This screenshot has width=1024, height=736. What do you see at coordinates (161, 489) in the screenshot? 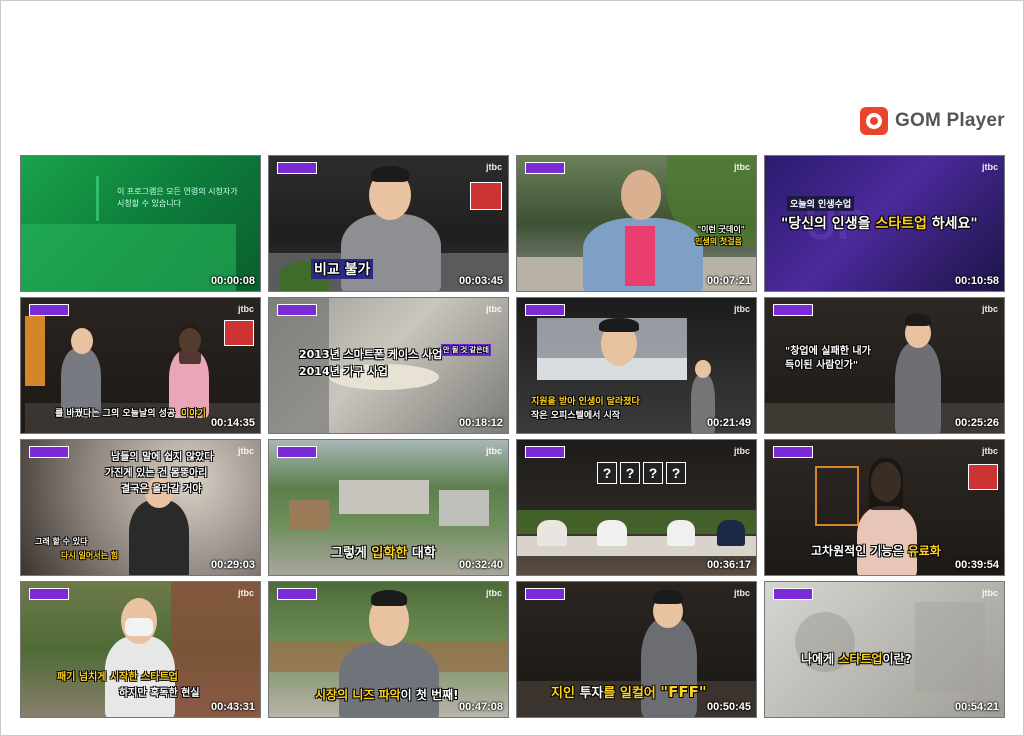
I see `caption: 결국은 올라갈 거야` at bounding box center [161, 489].